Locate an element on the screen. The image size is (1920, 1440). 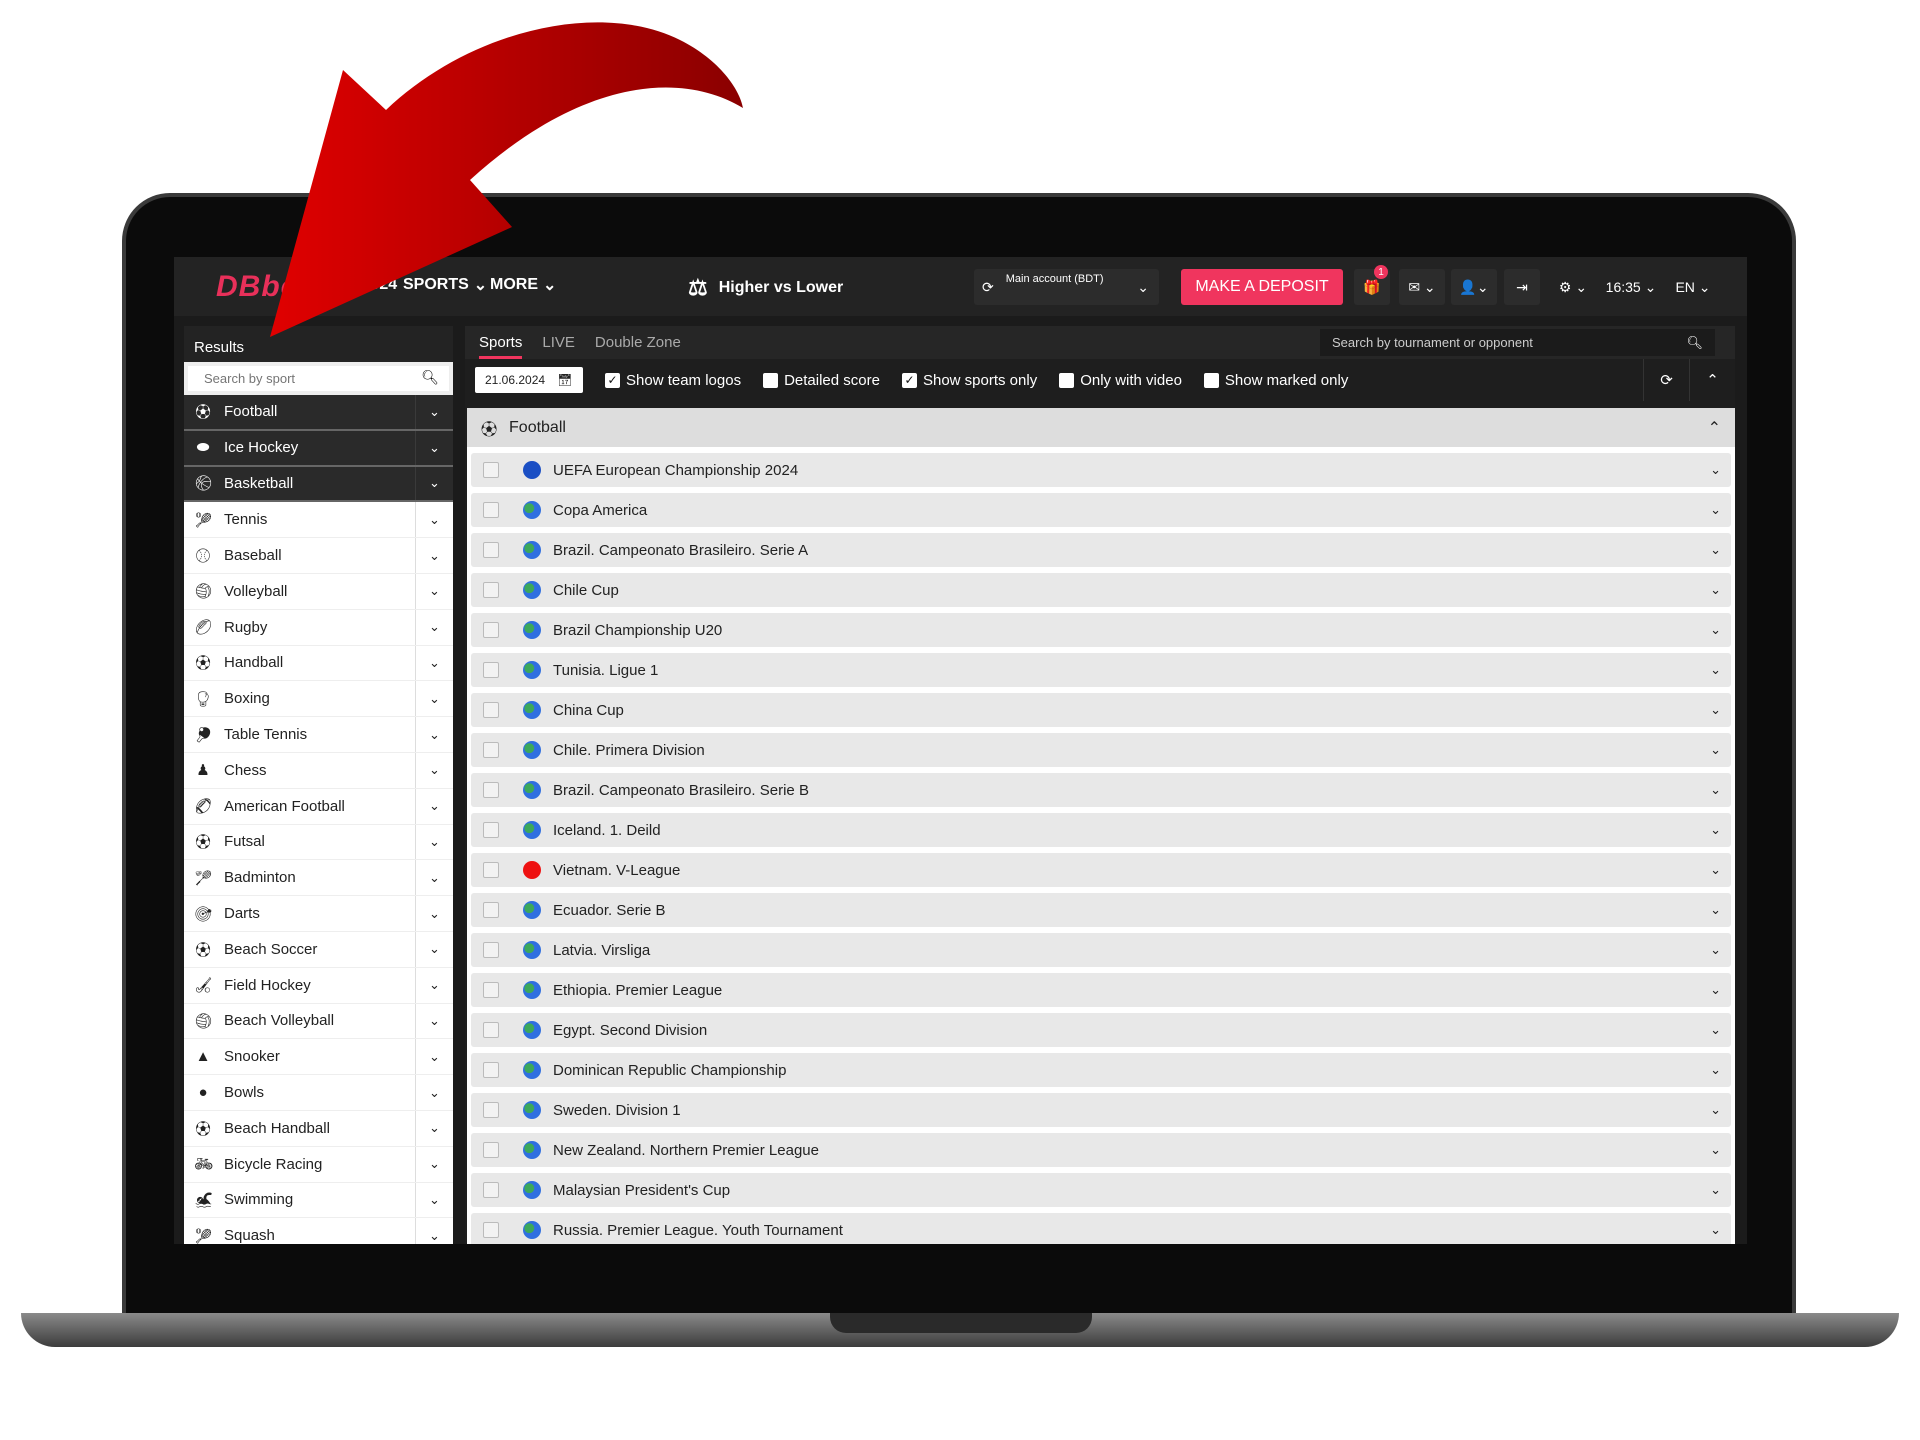
league-row: UEFA European Championship 2024 ⌄ is located at coordinates (1101, 470).